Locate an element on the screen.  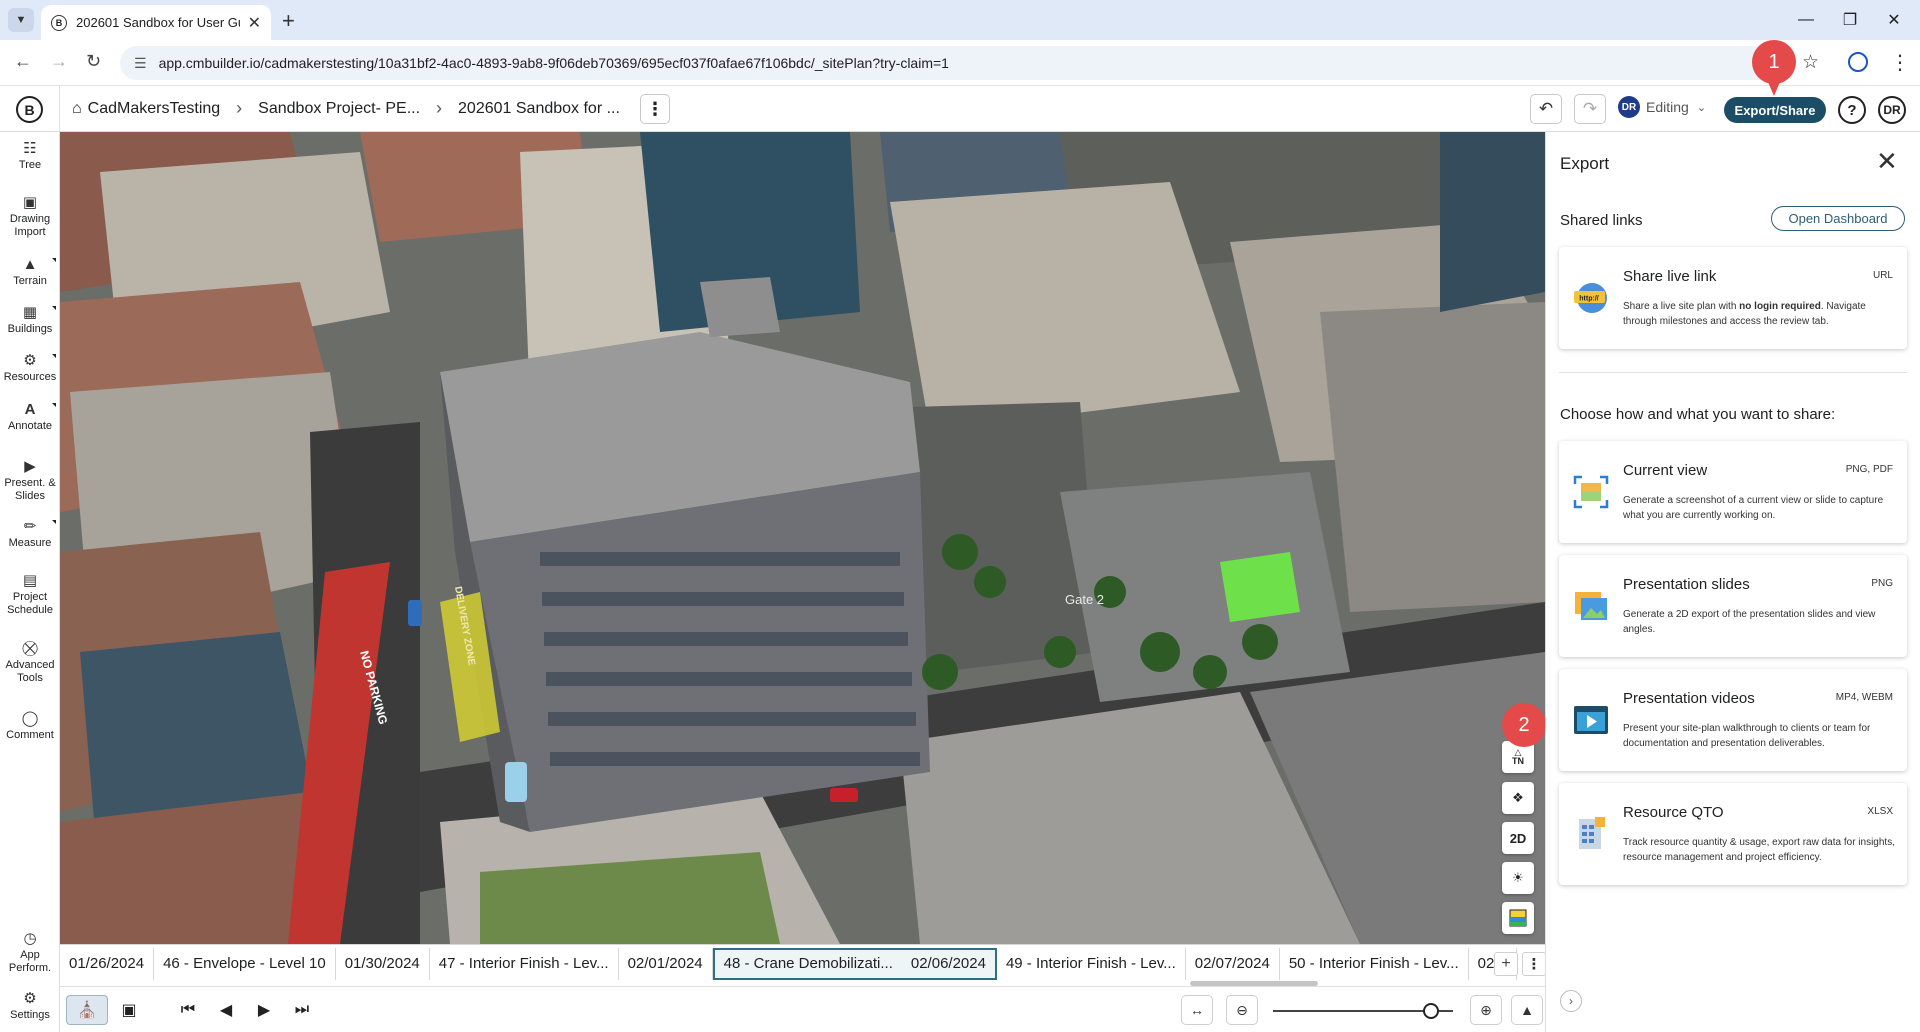
tool-annotate: A Annotate is located at coordinates (30, 417).